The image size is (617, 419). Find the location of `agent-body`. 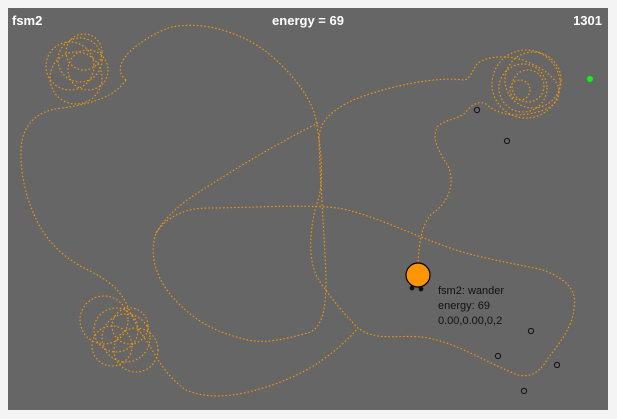

agent-body is located at coordinates (418, 275).